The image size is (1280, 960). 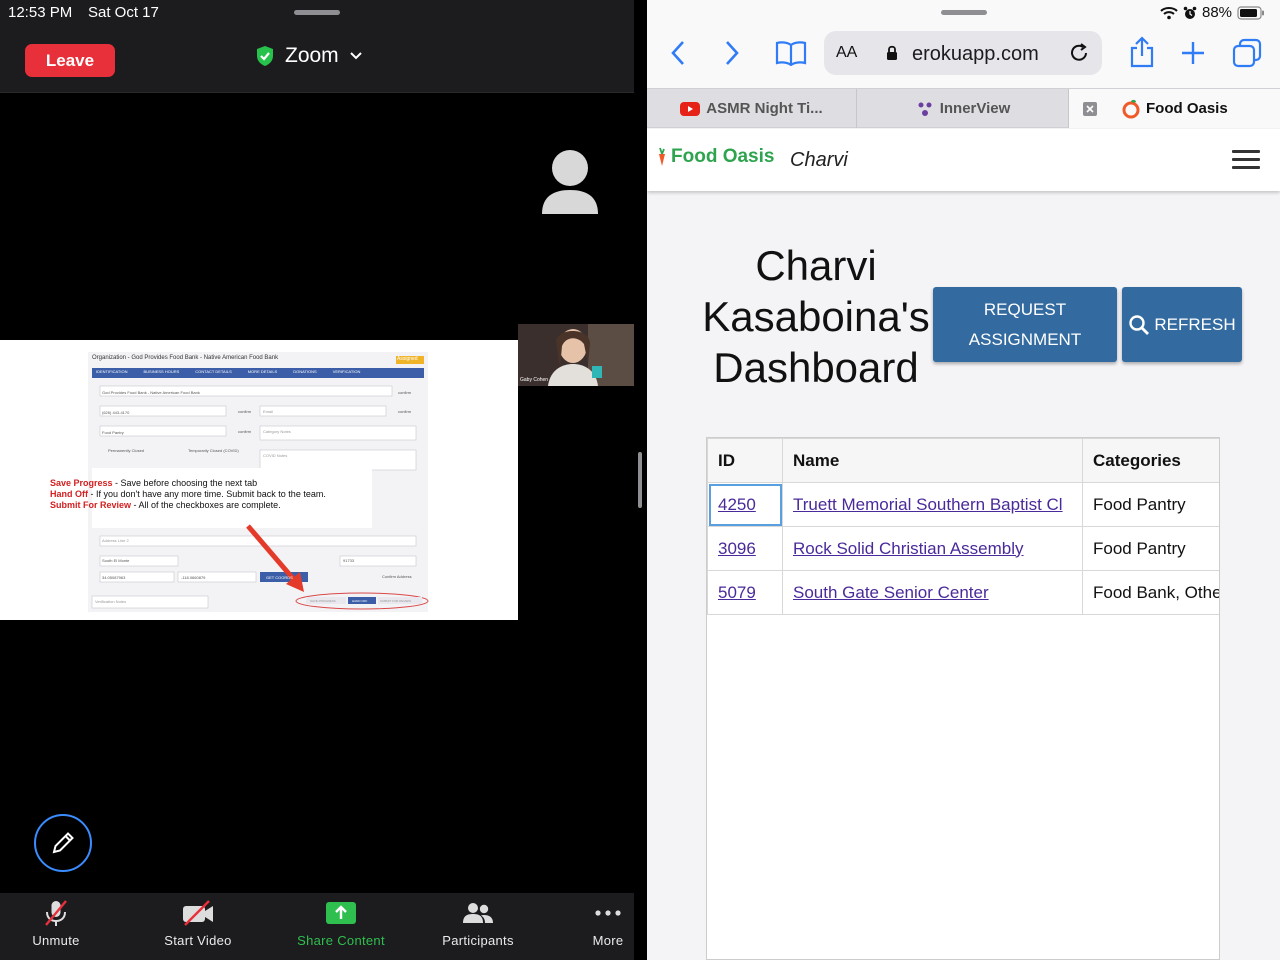 I want to click on slide-tab: VERIFICATION, so click(x=346, y=371).